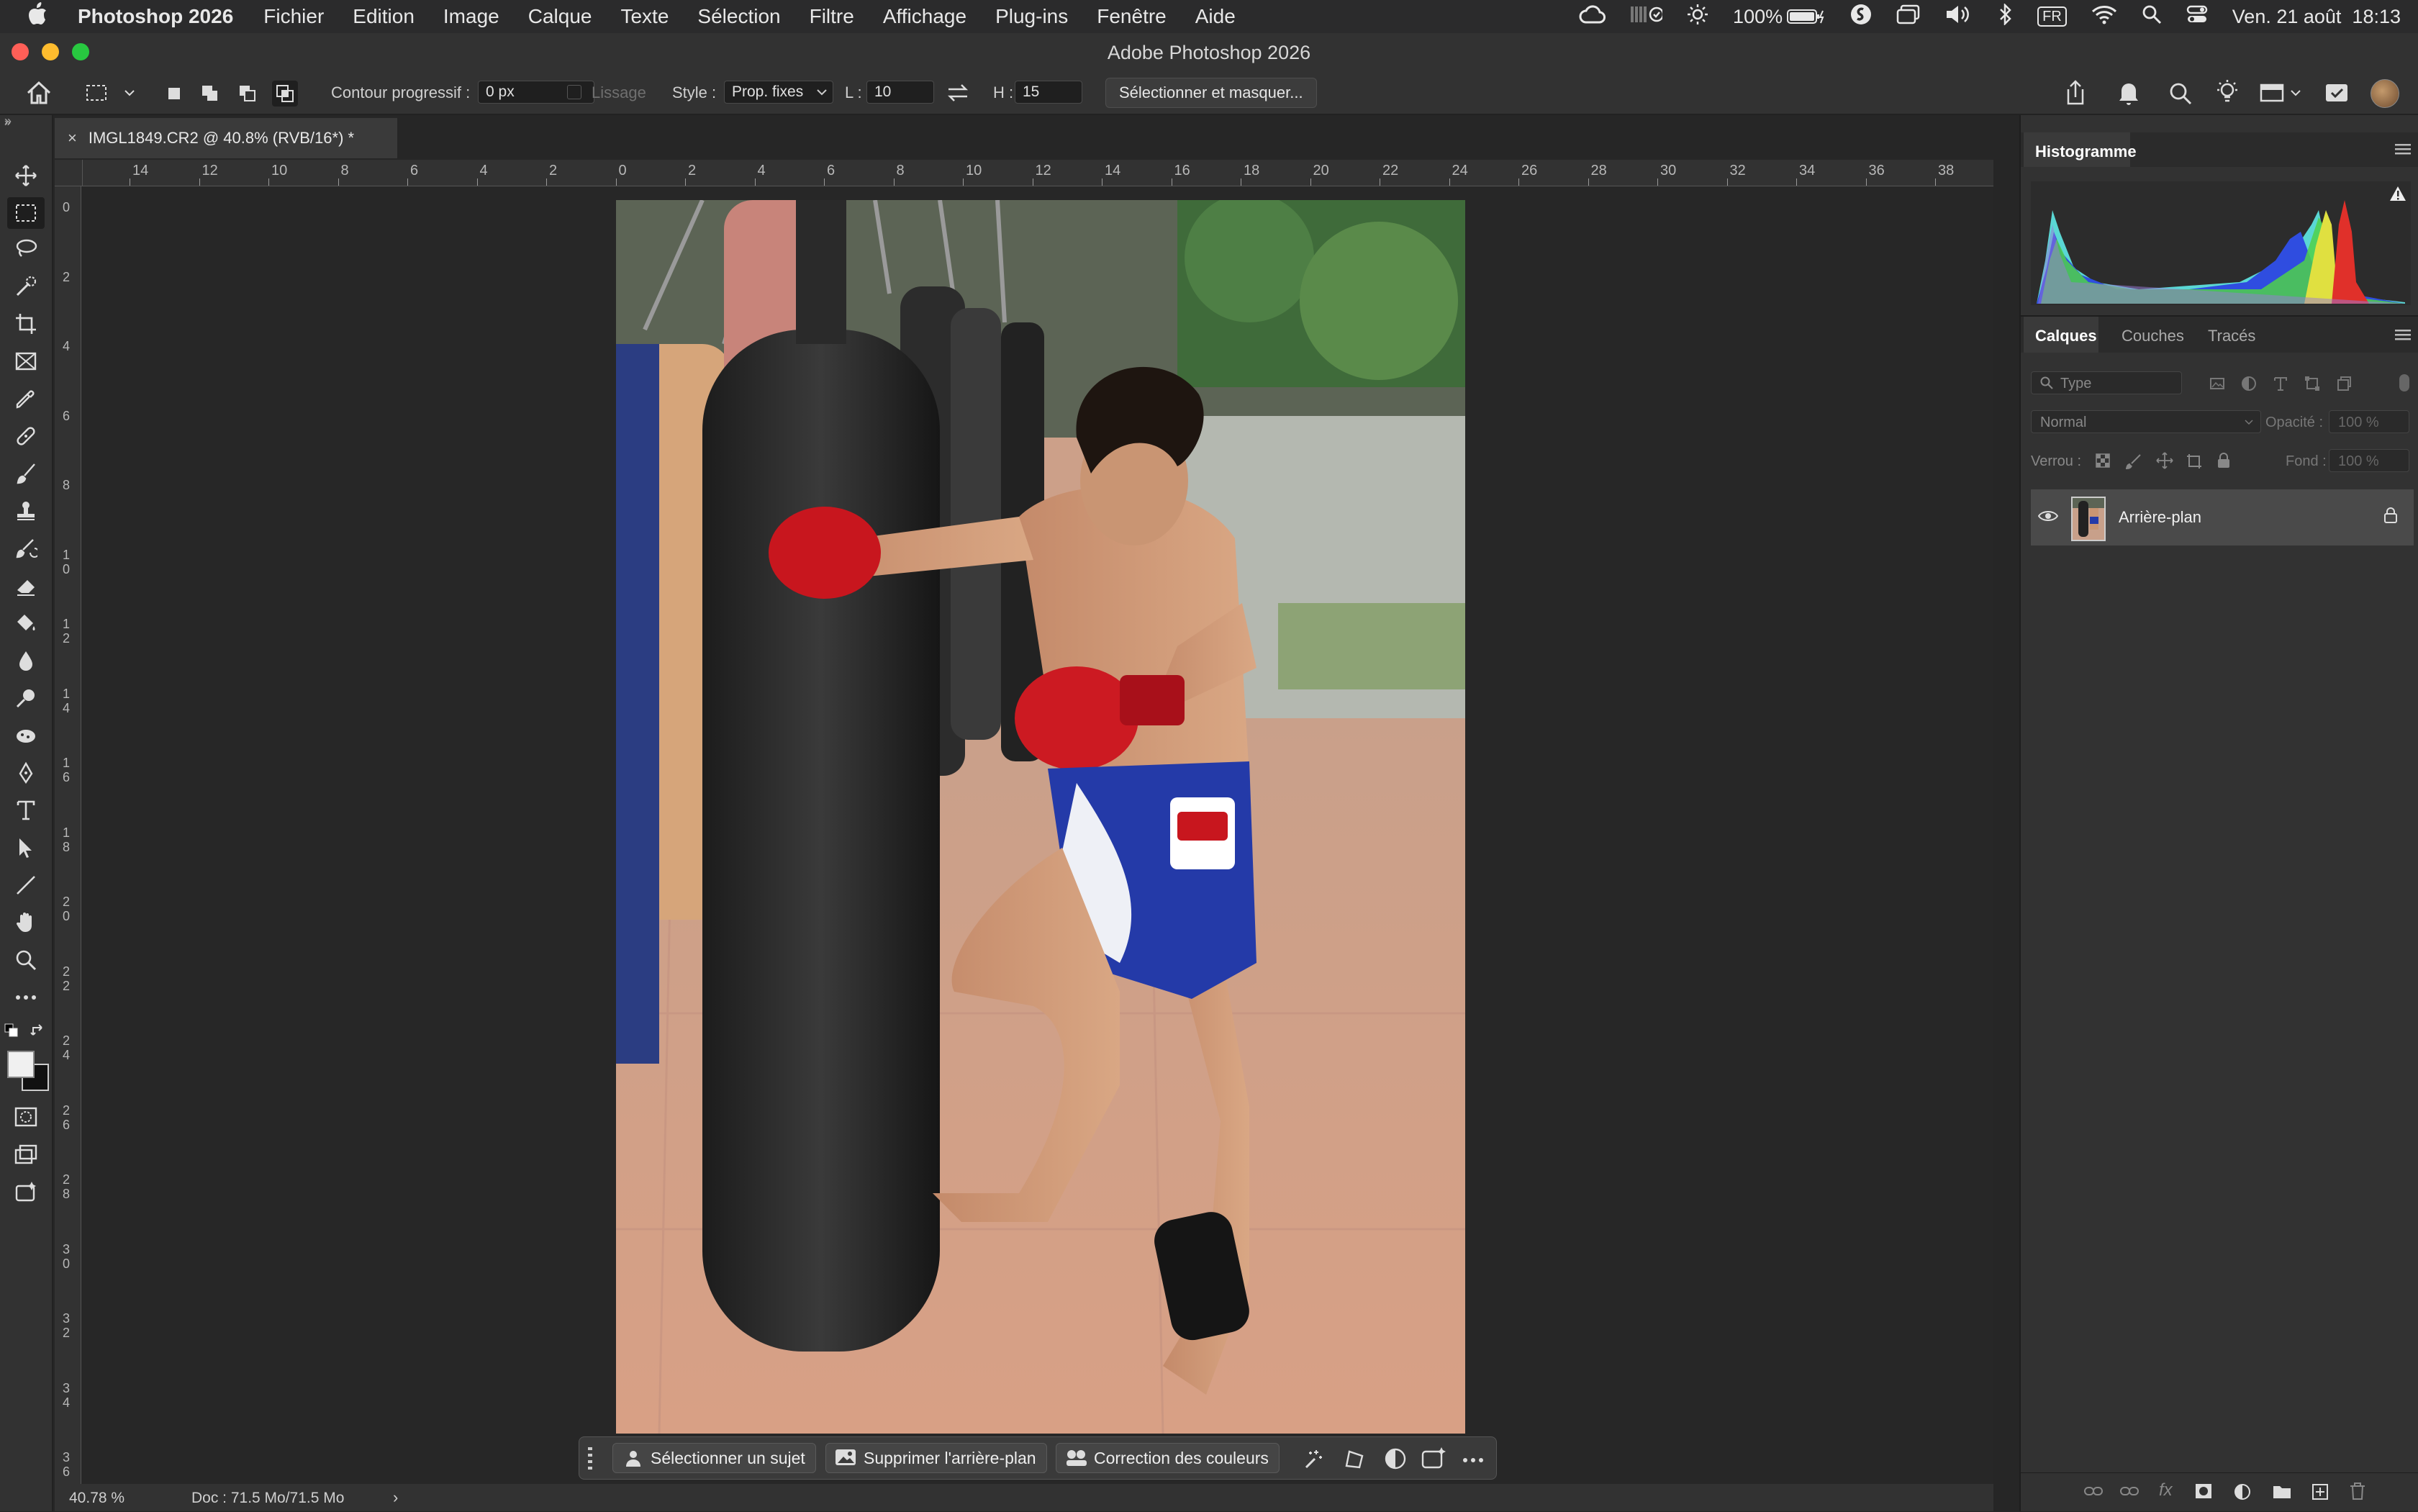 The image size is (2418, 1512). I want to click on status-menu-chevron-icon: ›, so click(395, 1498).